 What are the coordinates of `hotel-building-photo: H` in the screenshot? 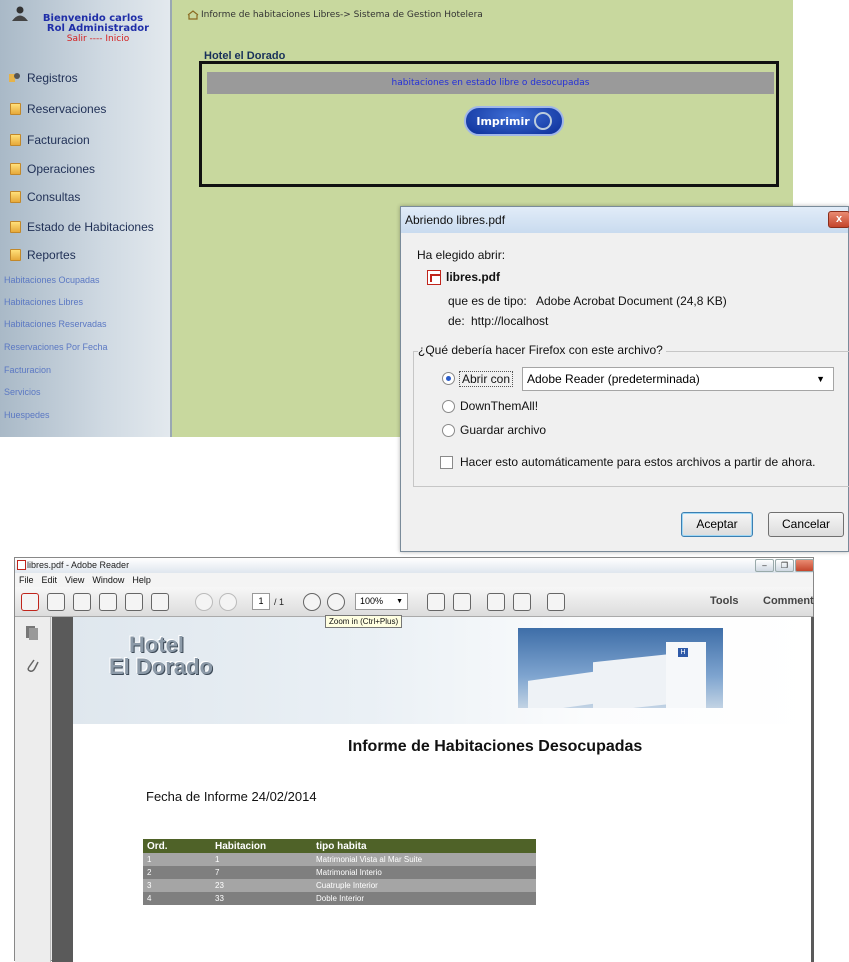 It's located at (620, 668).